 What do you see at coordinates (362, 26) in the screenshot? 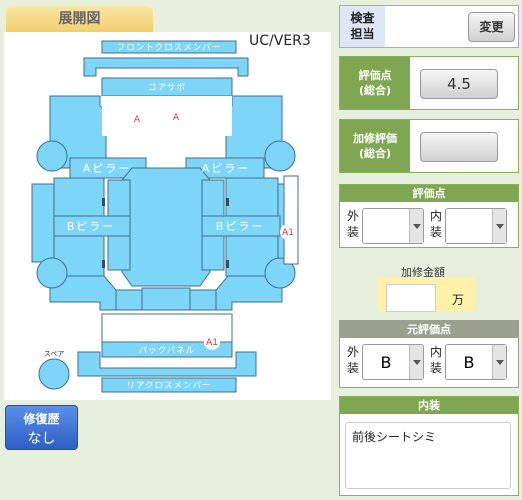
I see `inspector-label: 検査担当` at bounding box center [362, 26].